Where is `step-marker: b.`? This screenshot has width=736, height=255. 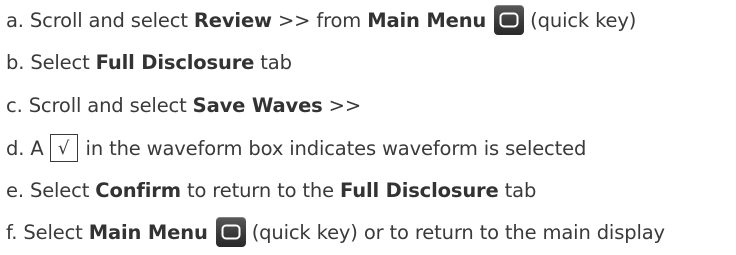
step-marker: b. is located at coordinates (15, 62).